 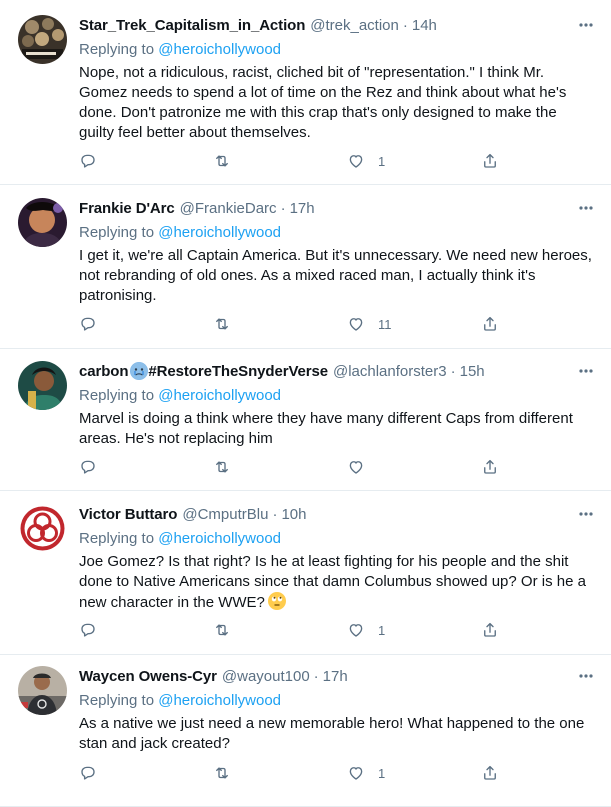 I want to click on display-name: Victor Buttaro, so click(x=128, y=514).